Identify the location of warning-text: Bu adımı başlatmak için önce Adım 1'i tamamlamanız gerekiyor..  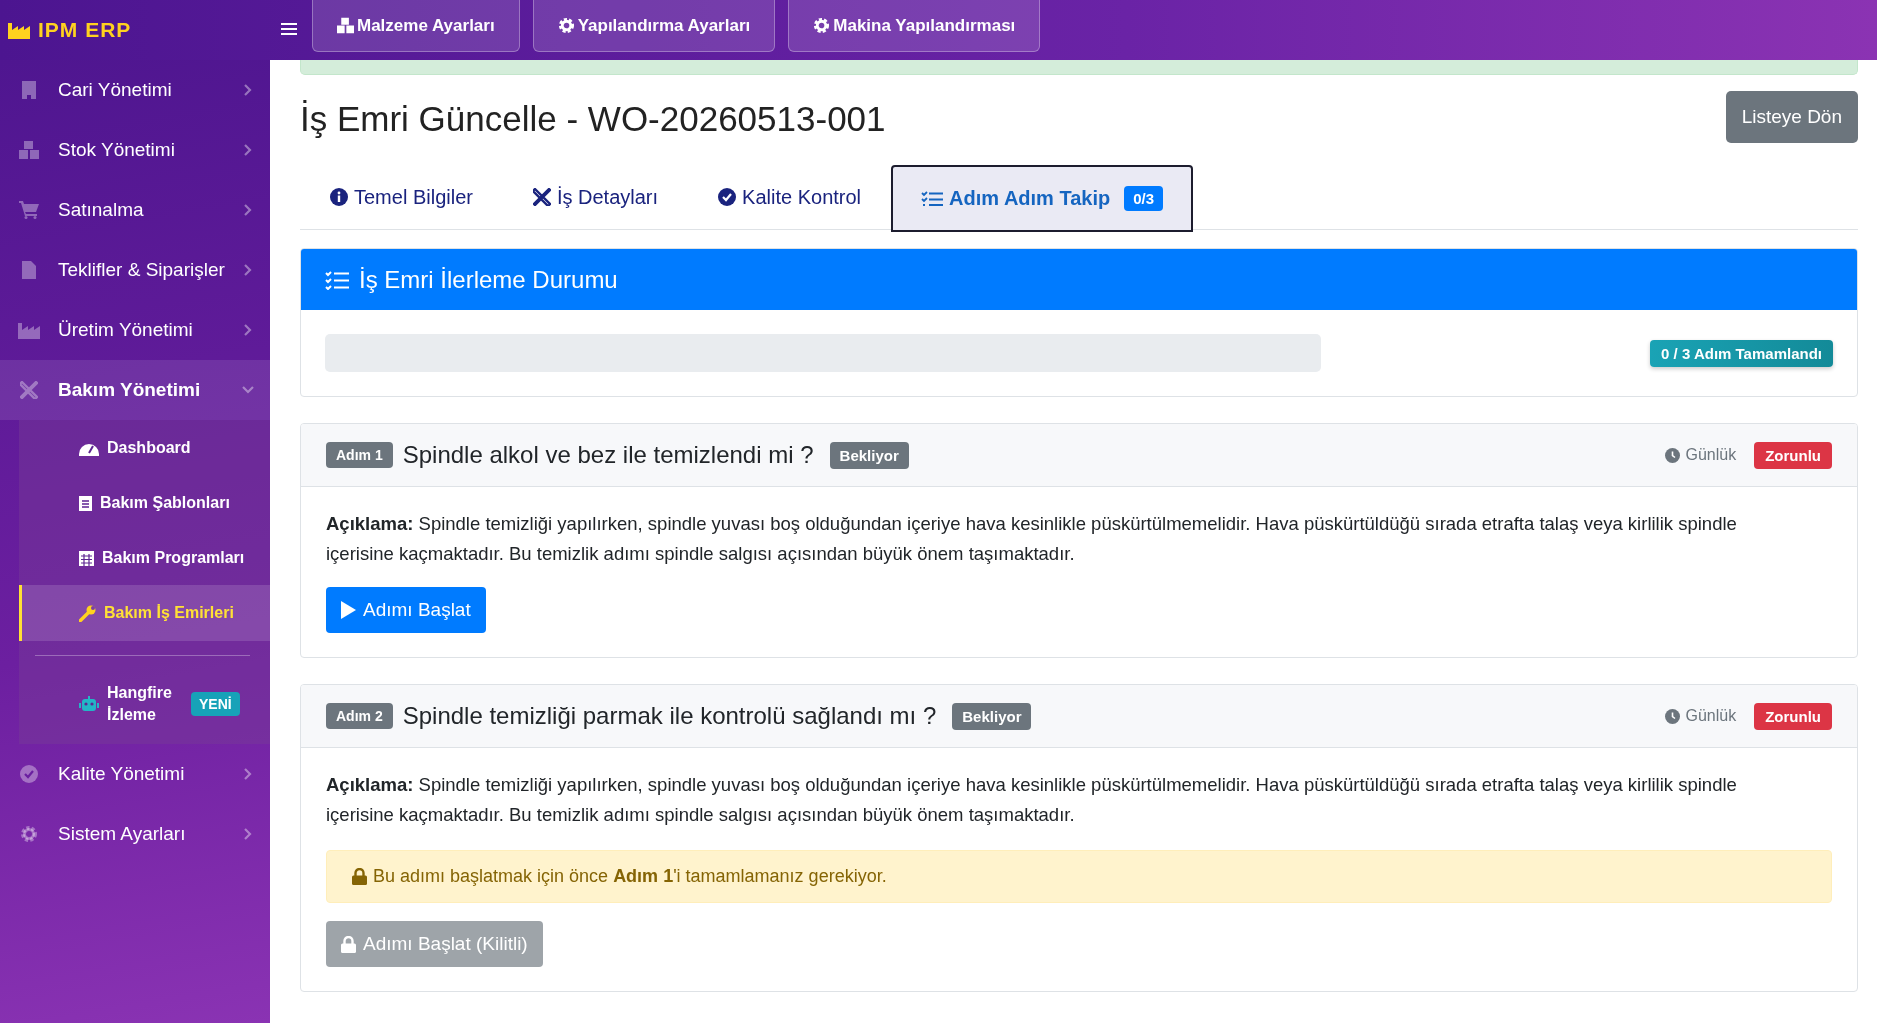
(630, 876).